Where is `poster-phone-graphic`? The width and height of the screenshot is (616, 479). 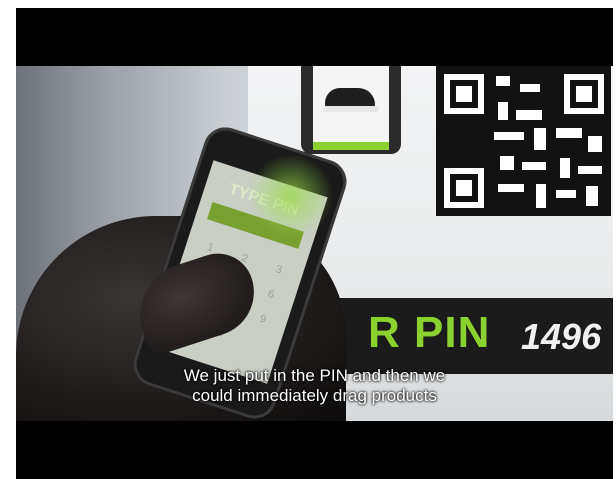
poster-phone-graphic is located at coordinates (351, 110).